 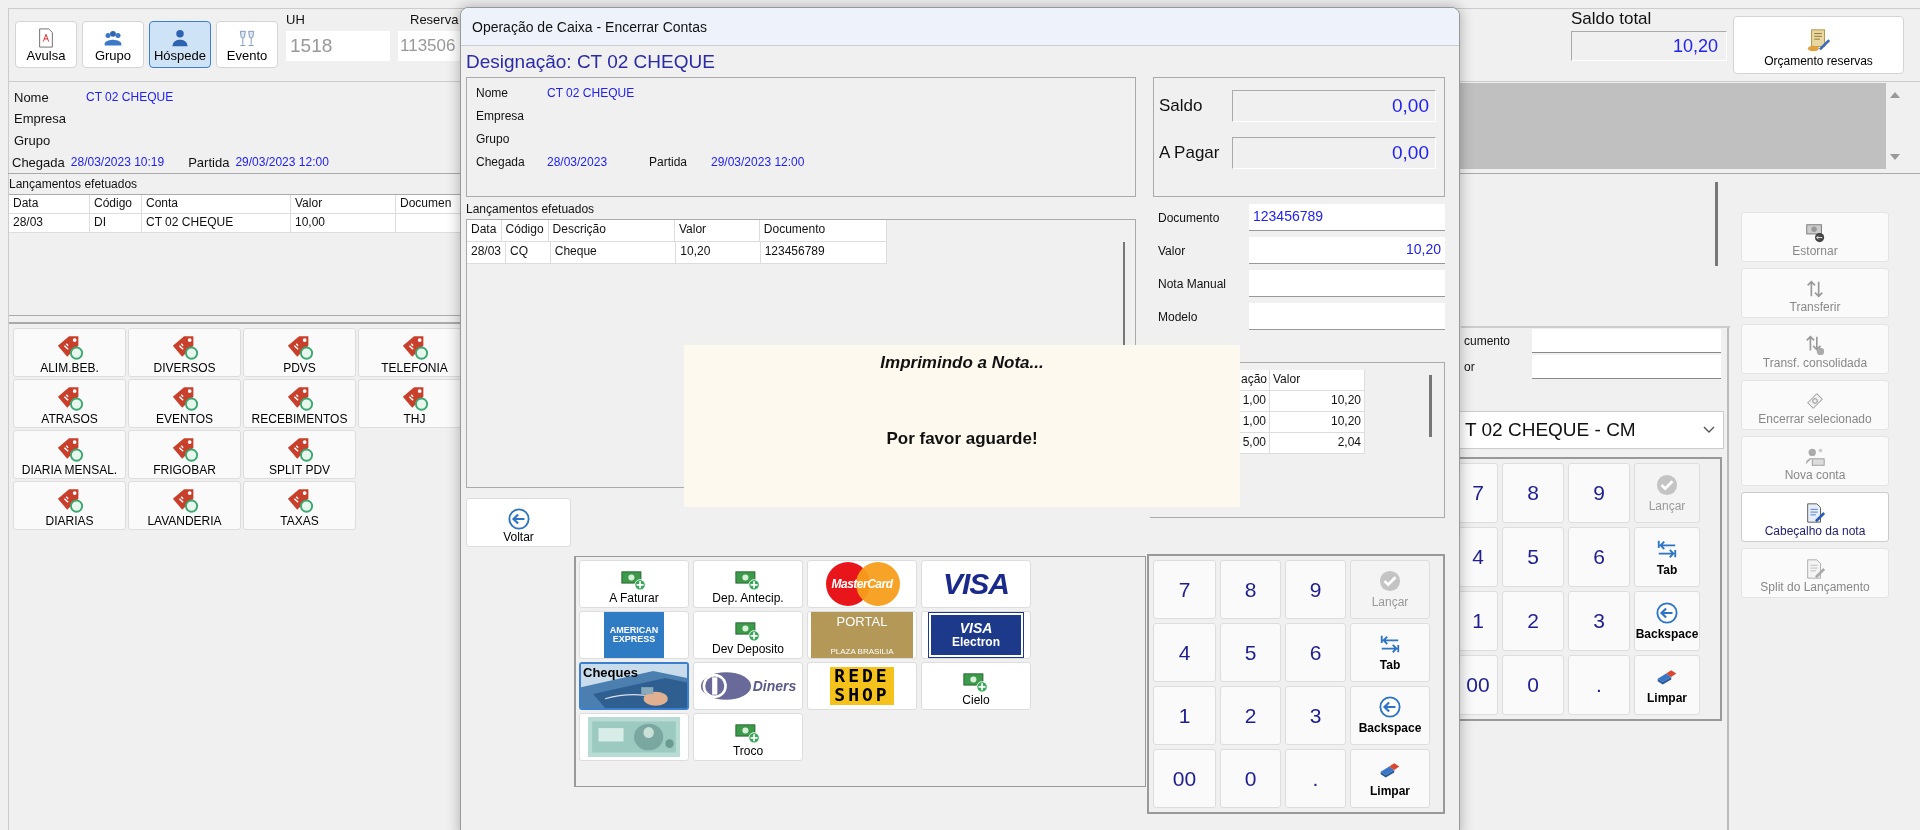 I want to click on category-button: DIARIA MENSAL., so click(x=69, y=454).